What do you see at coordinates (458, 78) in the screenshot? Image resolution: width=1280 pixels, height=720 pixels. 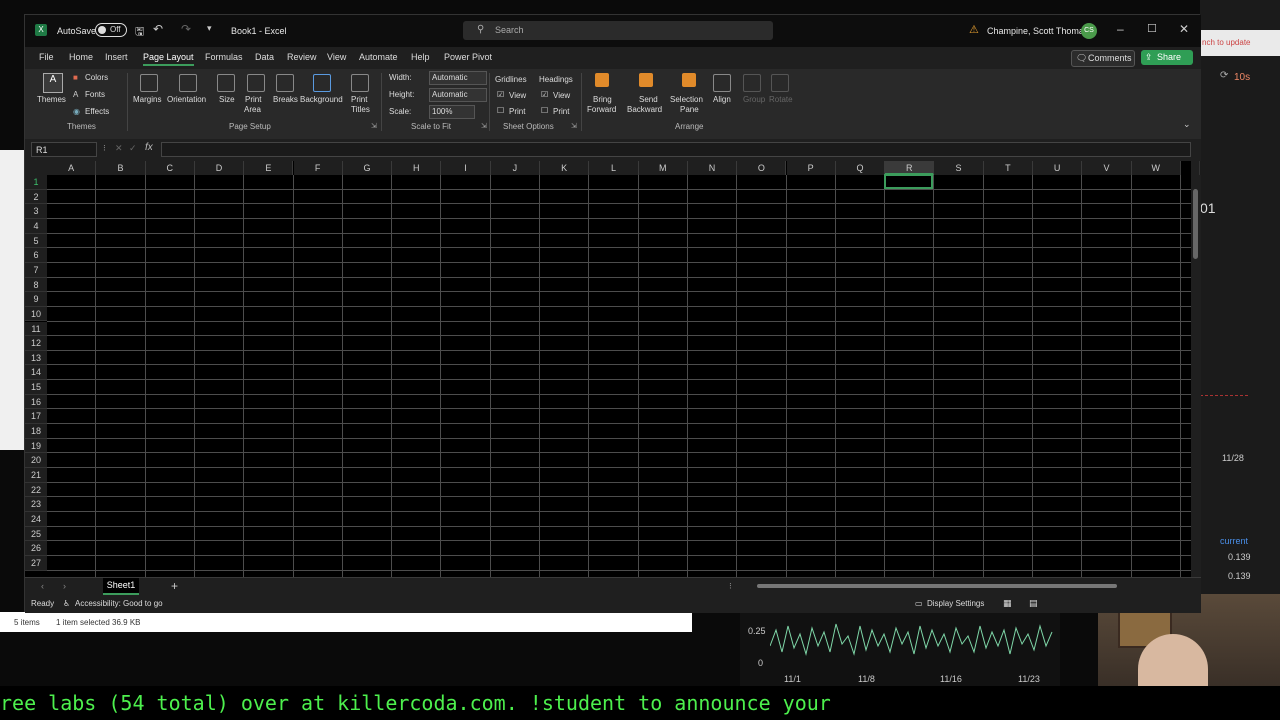 I see `width-select: Automatic` at bounding box center [458, 78].